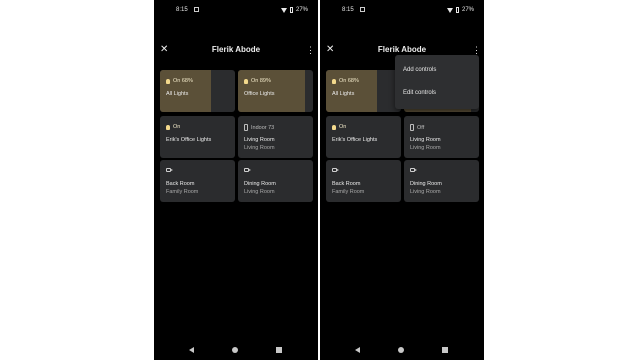  What do you see at coordinates (419, 70) in the screenshot?
I see `menu-item-add-controls: Add controls` at bounding box center [419, 70].